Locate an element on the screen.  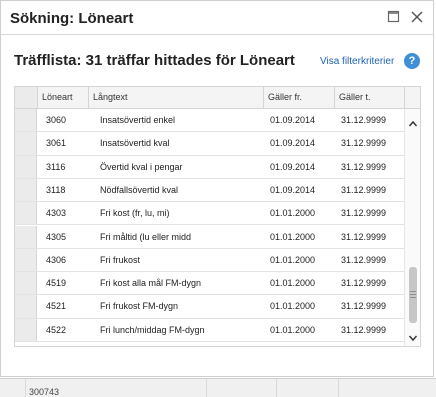
cell-code: 4521 is located at coordinates (56, 306).